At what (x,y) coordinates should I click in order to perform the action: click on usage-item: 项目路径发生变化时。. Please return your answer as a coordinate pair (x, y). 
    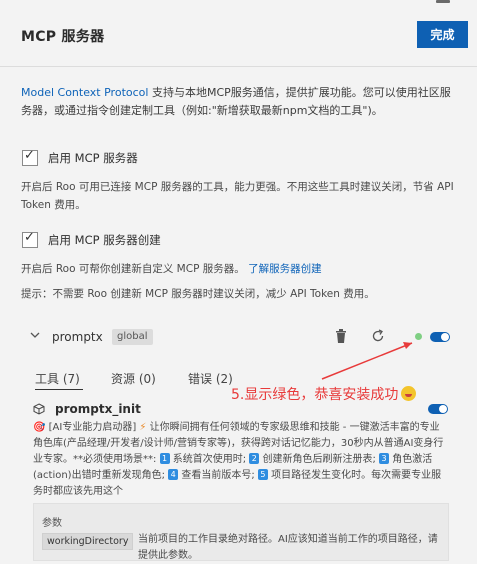
    Looking at the image, I should click on (321, 475).